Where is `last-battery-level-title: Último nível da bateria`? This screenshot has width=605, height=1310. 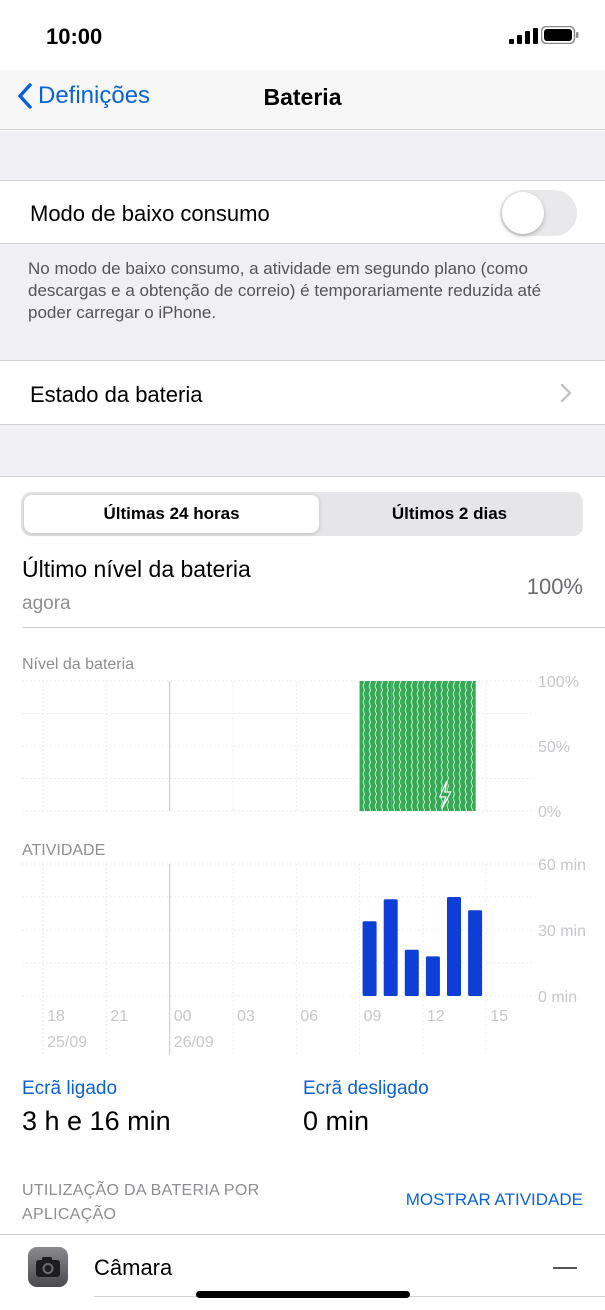
last-battery-level-title: Último nível da bateria is located at coordinates (136, 569).